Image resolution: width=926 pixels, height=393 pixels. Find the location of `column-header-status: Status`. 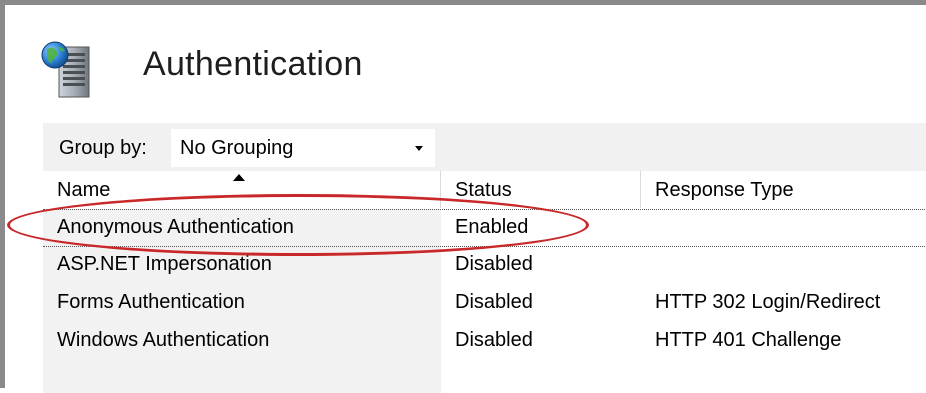

column-header-status: Status is located at coordinates (541, 189).